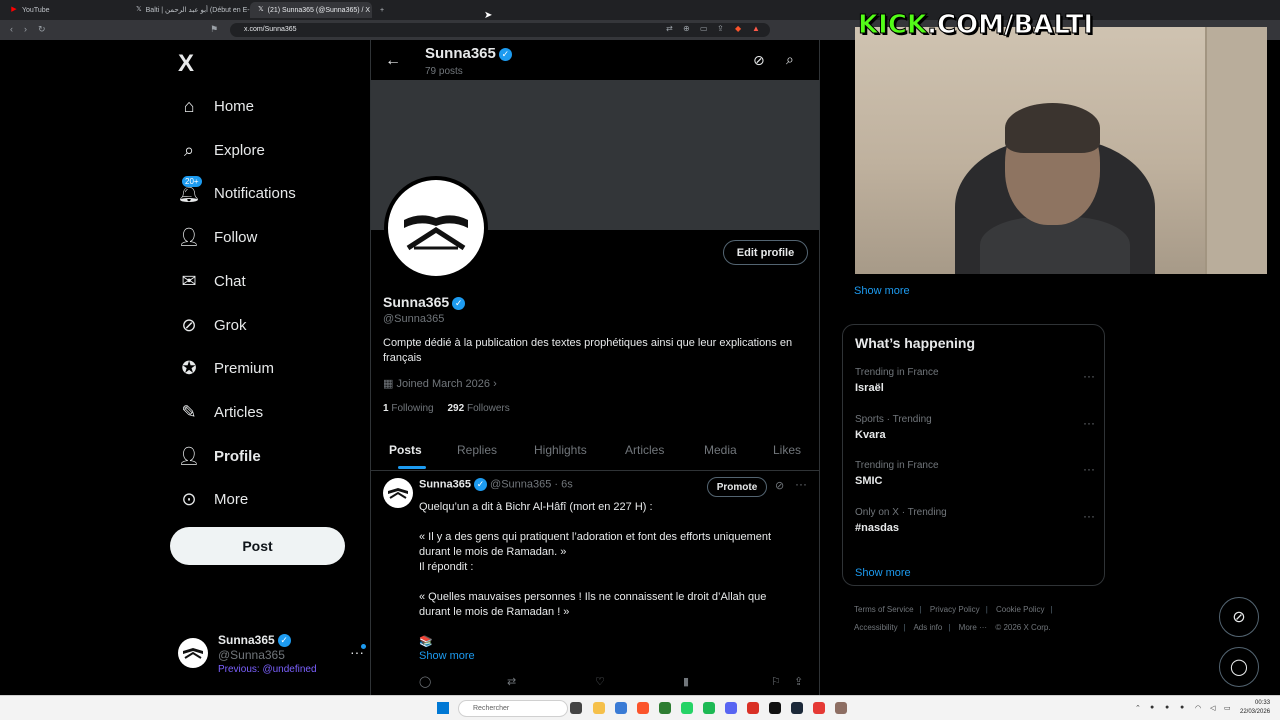  I want to click on nav-item-chat: ✉ Chat, so click(211, 281).